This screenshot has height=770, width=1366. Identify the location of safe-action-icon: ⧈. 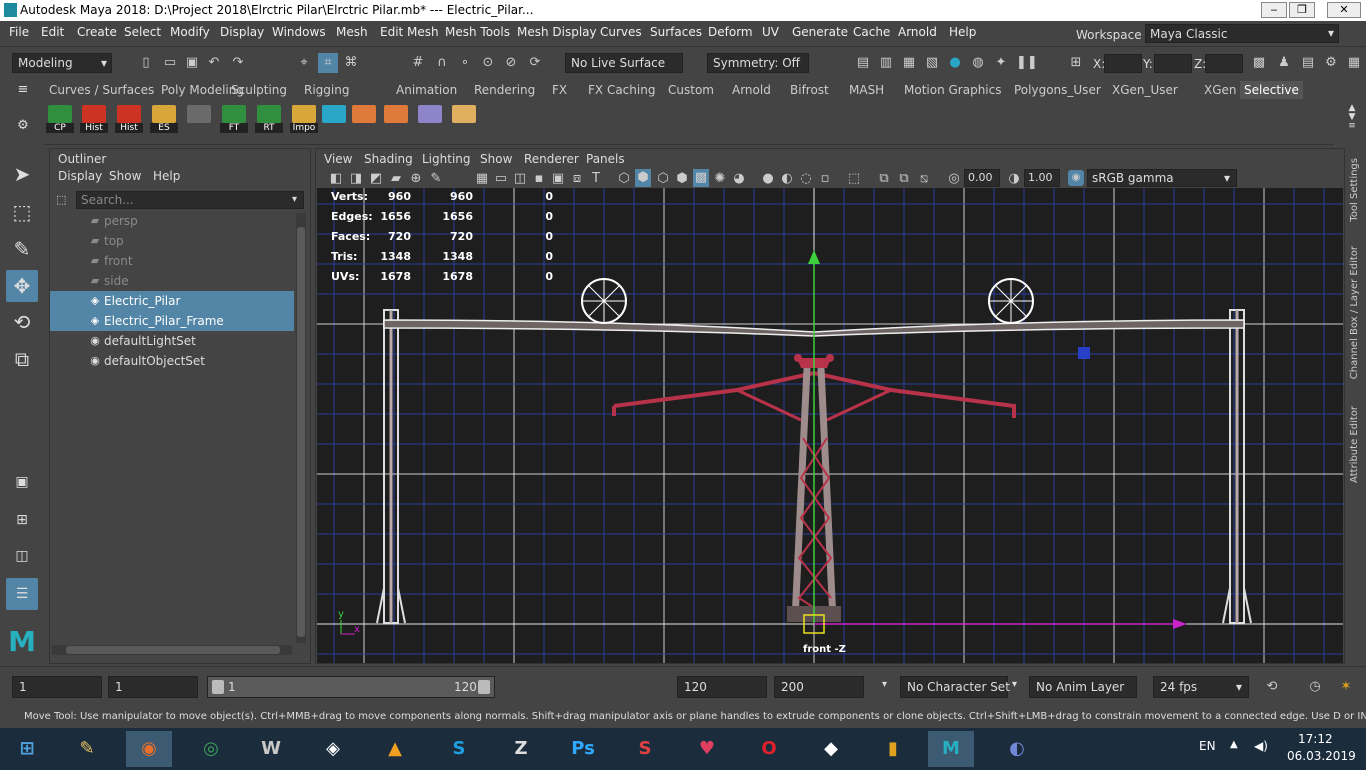
(577, 179).